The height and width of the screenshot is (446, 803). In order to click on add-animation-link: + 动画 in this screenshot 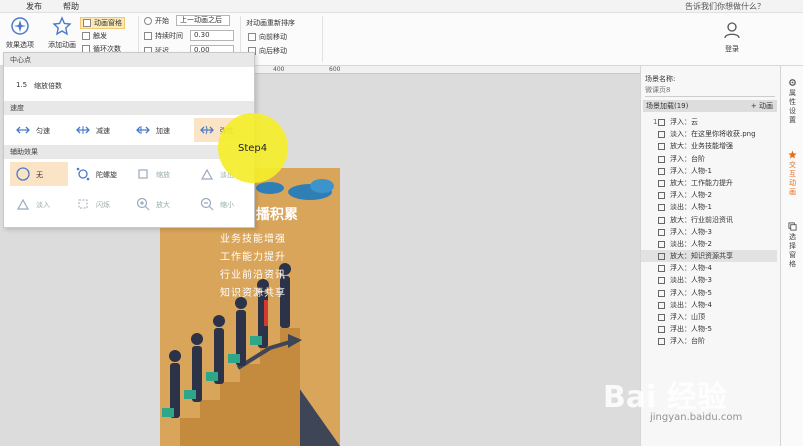, I will do `click(762, 106)`.